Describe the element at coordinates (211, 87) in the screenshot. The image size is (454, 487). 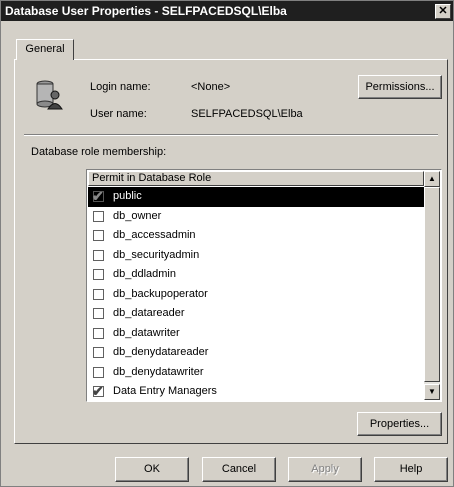
I see `login-name-value: <None>` at that location.